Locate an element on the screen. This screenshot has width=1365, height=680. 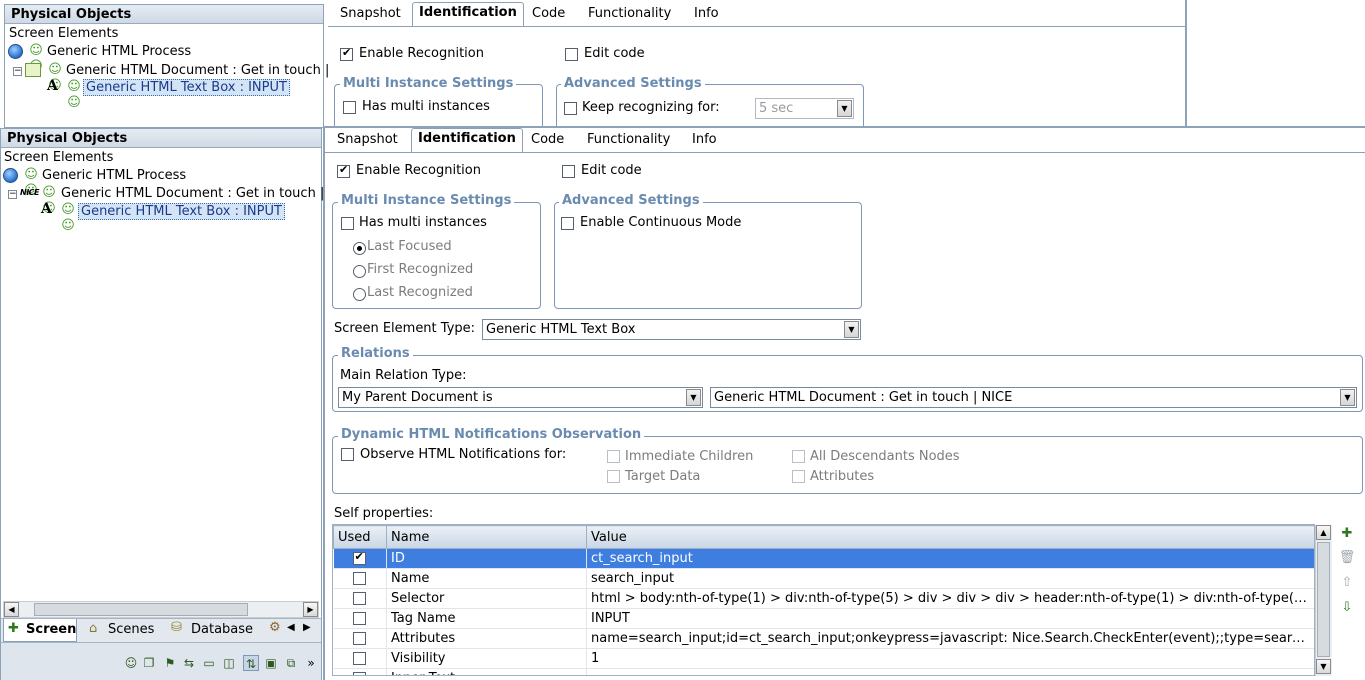
move-down-icon: ⇩ is located at coordinates (1347, 608).